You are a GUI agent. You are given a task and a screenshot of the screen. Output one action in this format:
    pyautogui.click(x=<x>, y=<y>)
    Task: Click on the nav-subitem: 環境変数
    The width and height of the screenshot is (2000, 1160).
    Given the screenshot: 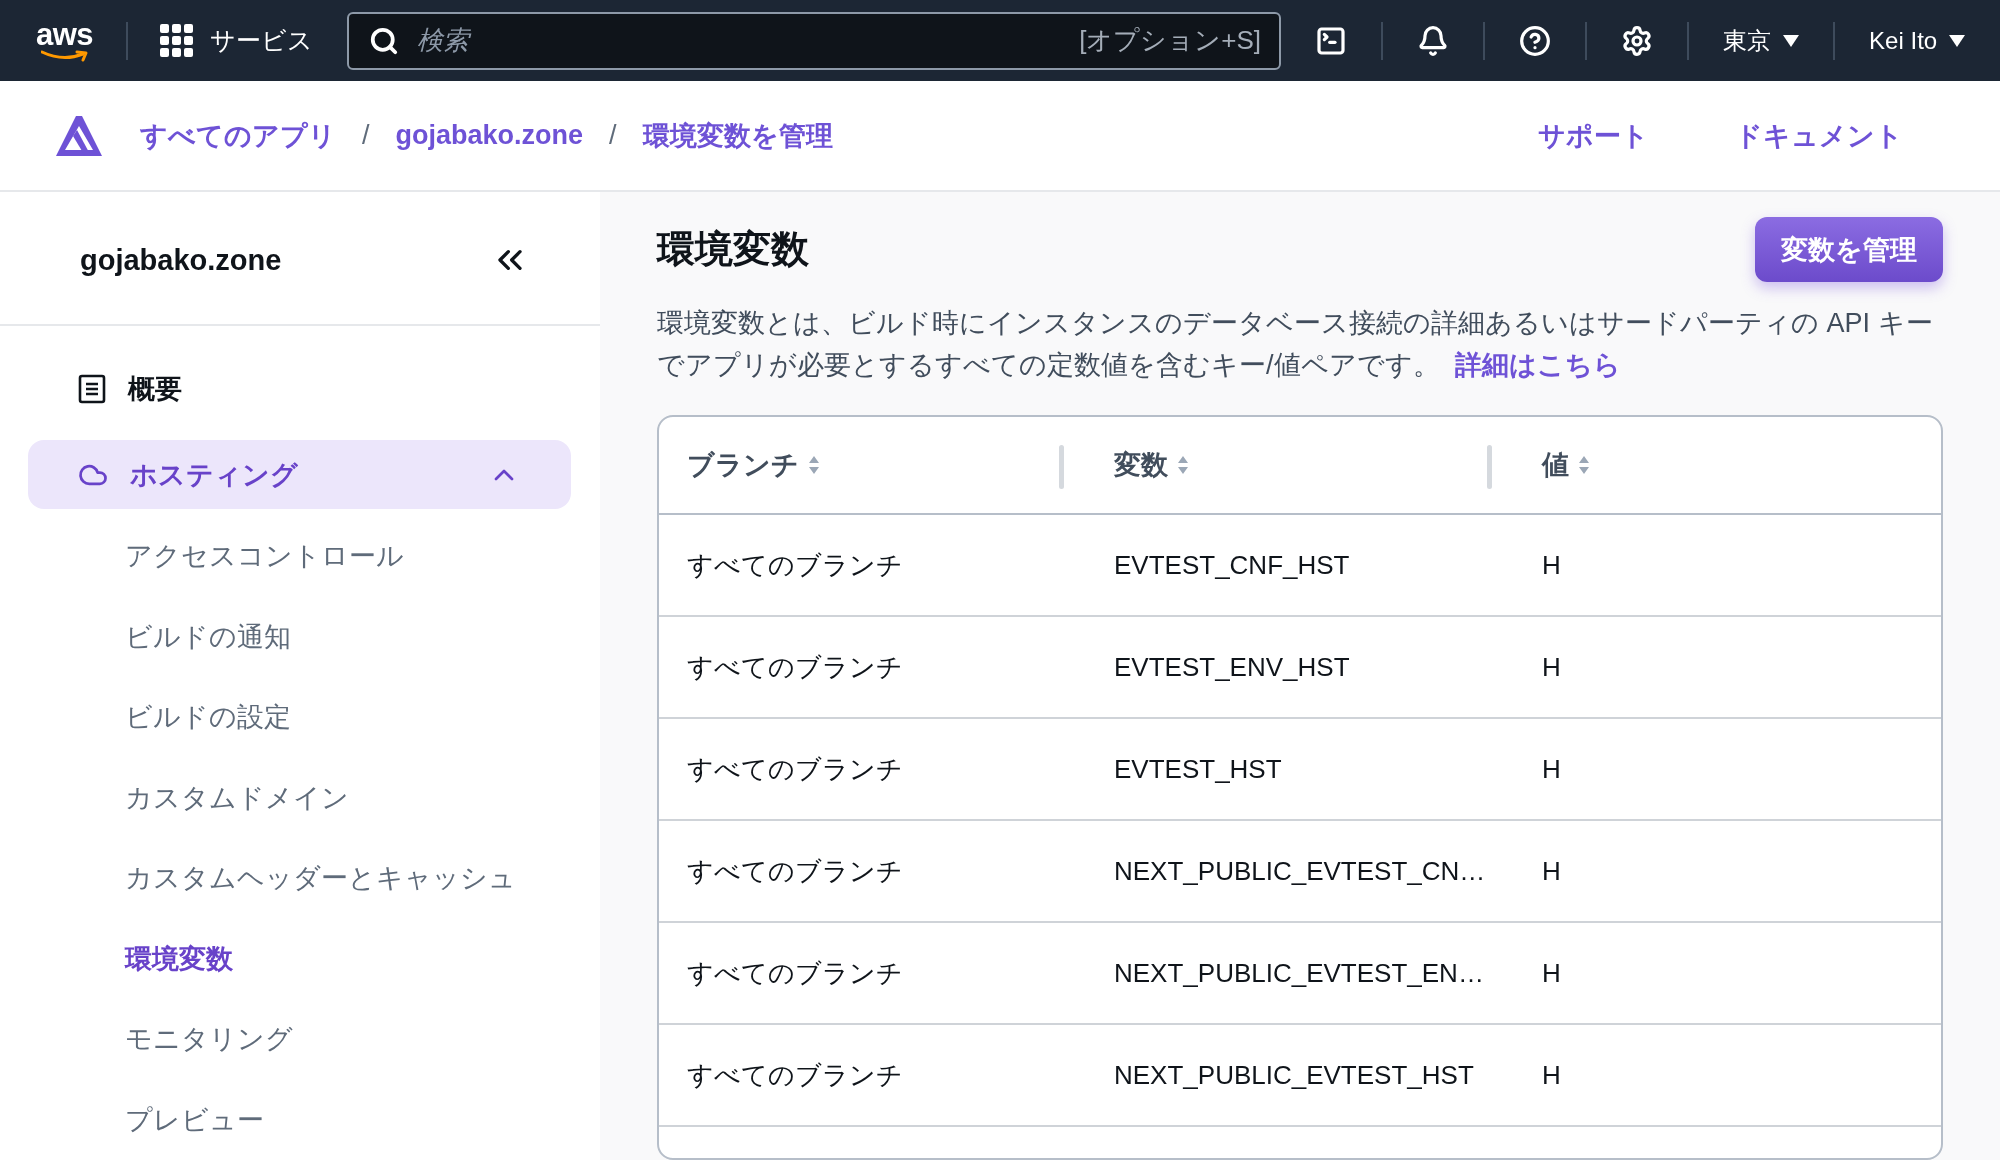 What is the action you would take?
    pyautogui.click(x=299, y=958)
    